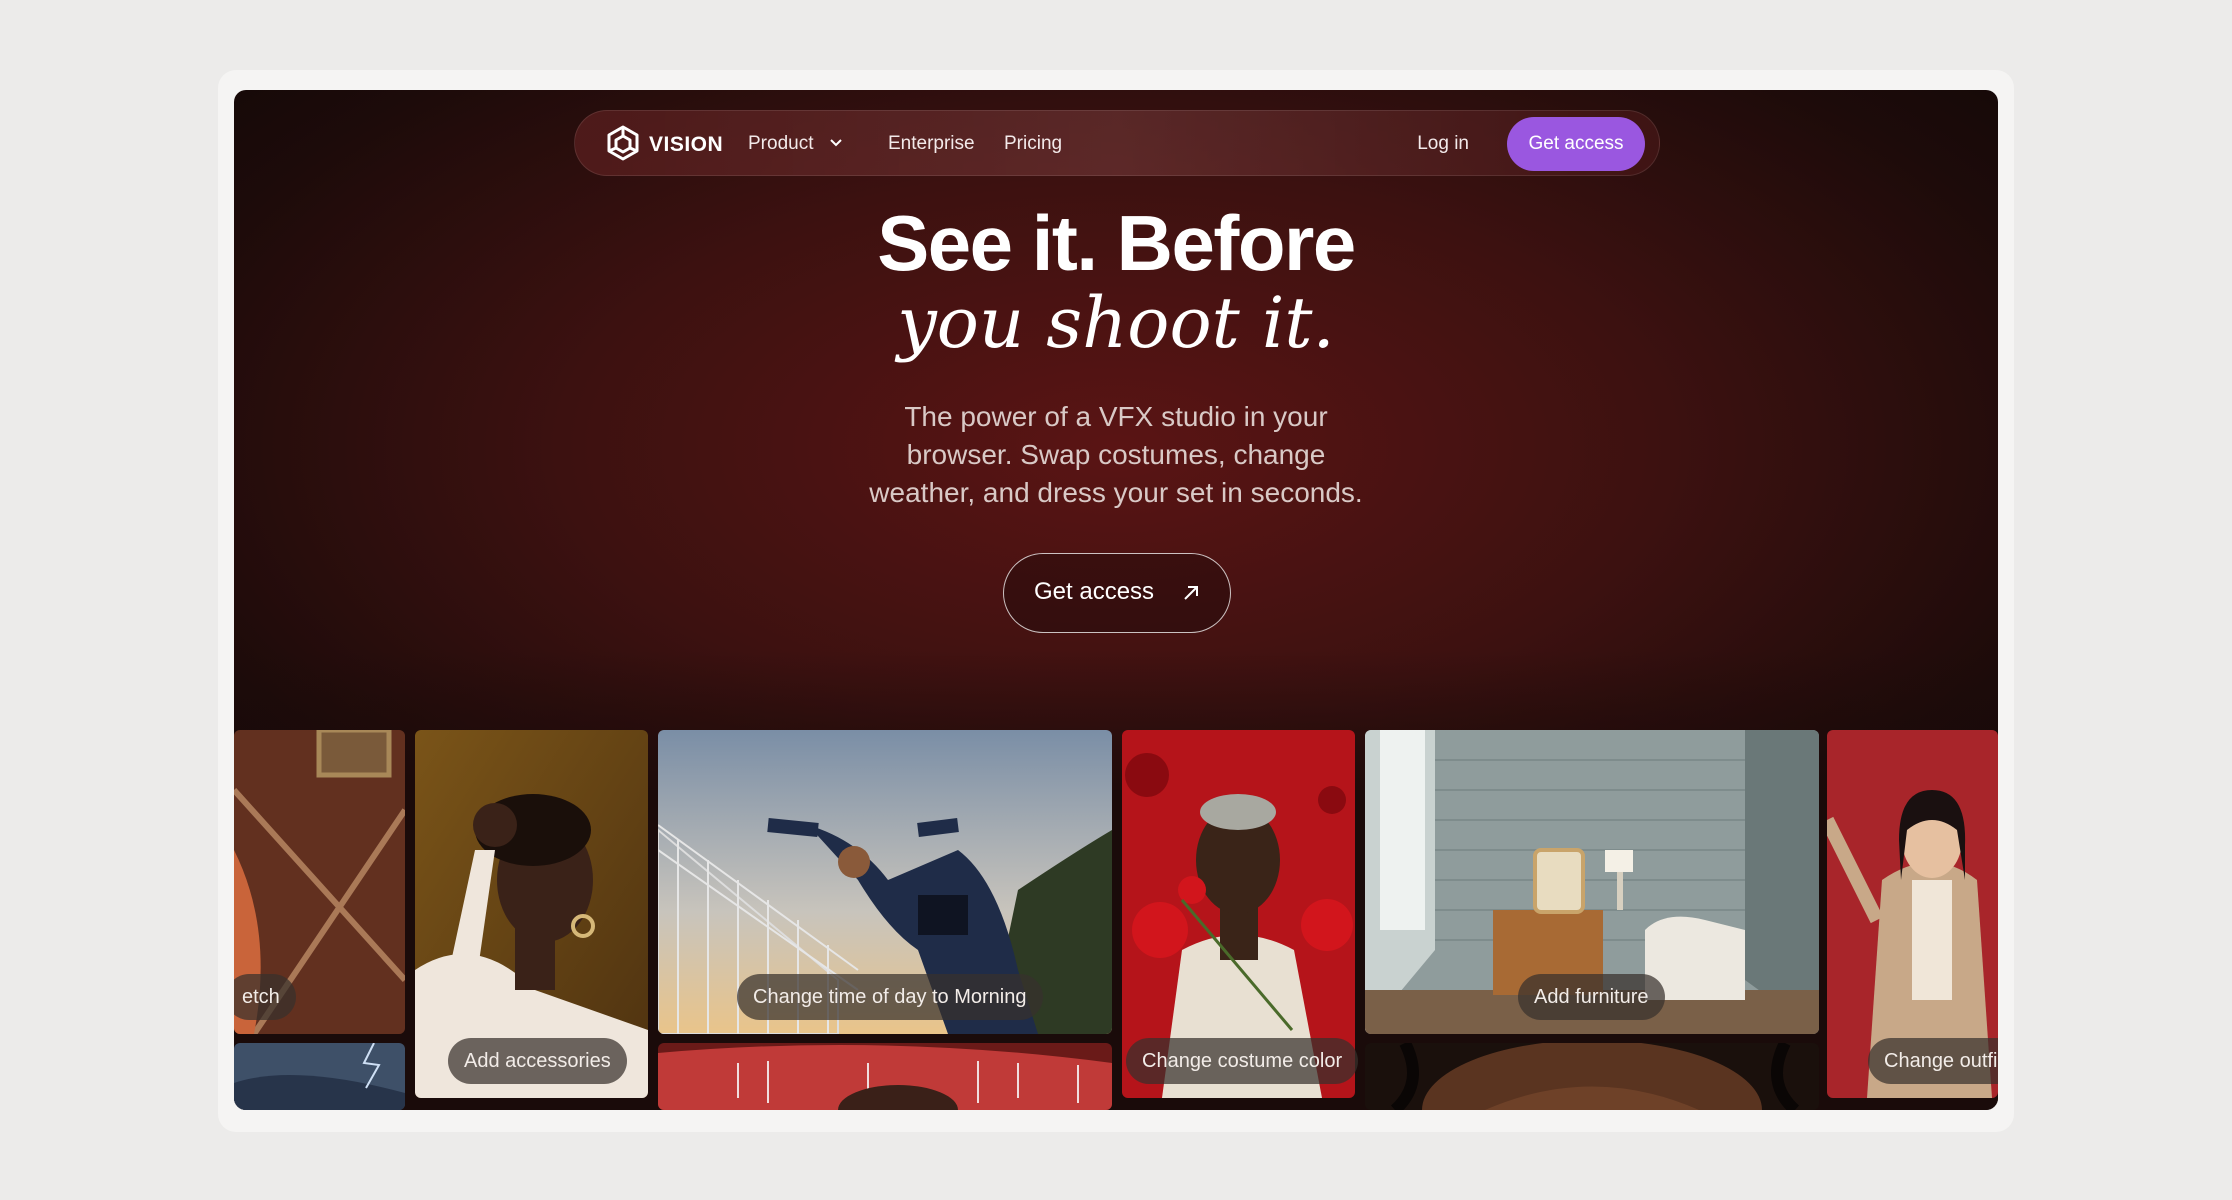  I want to click on gallery-tile-closeup, so click(1592, 1076).